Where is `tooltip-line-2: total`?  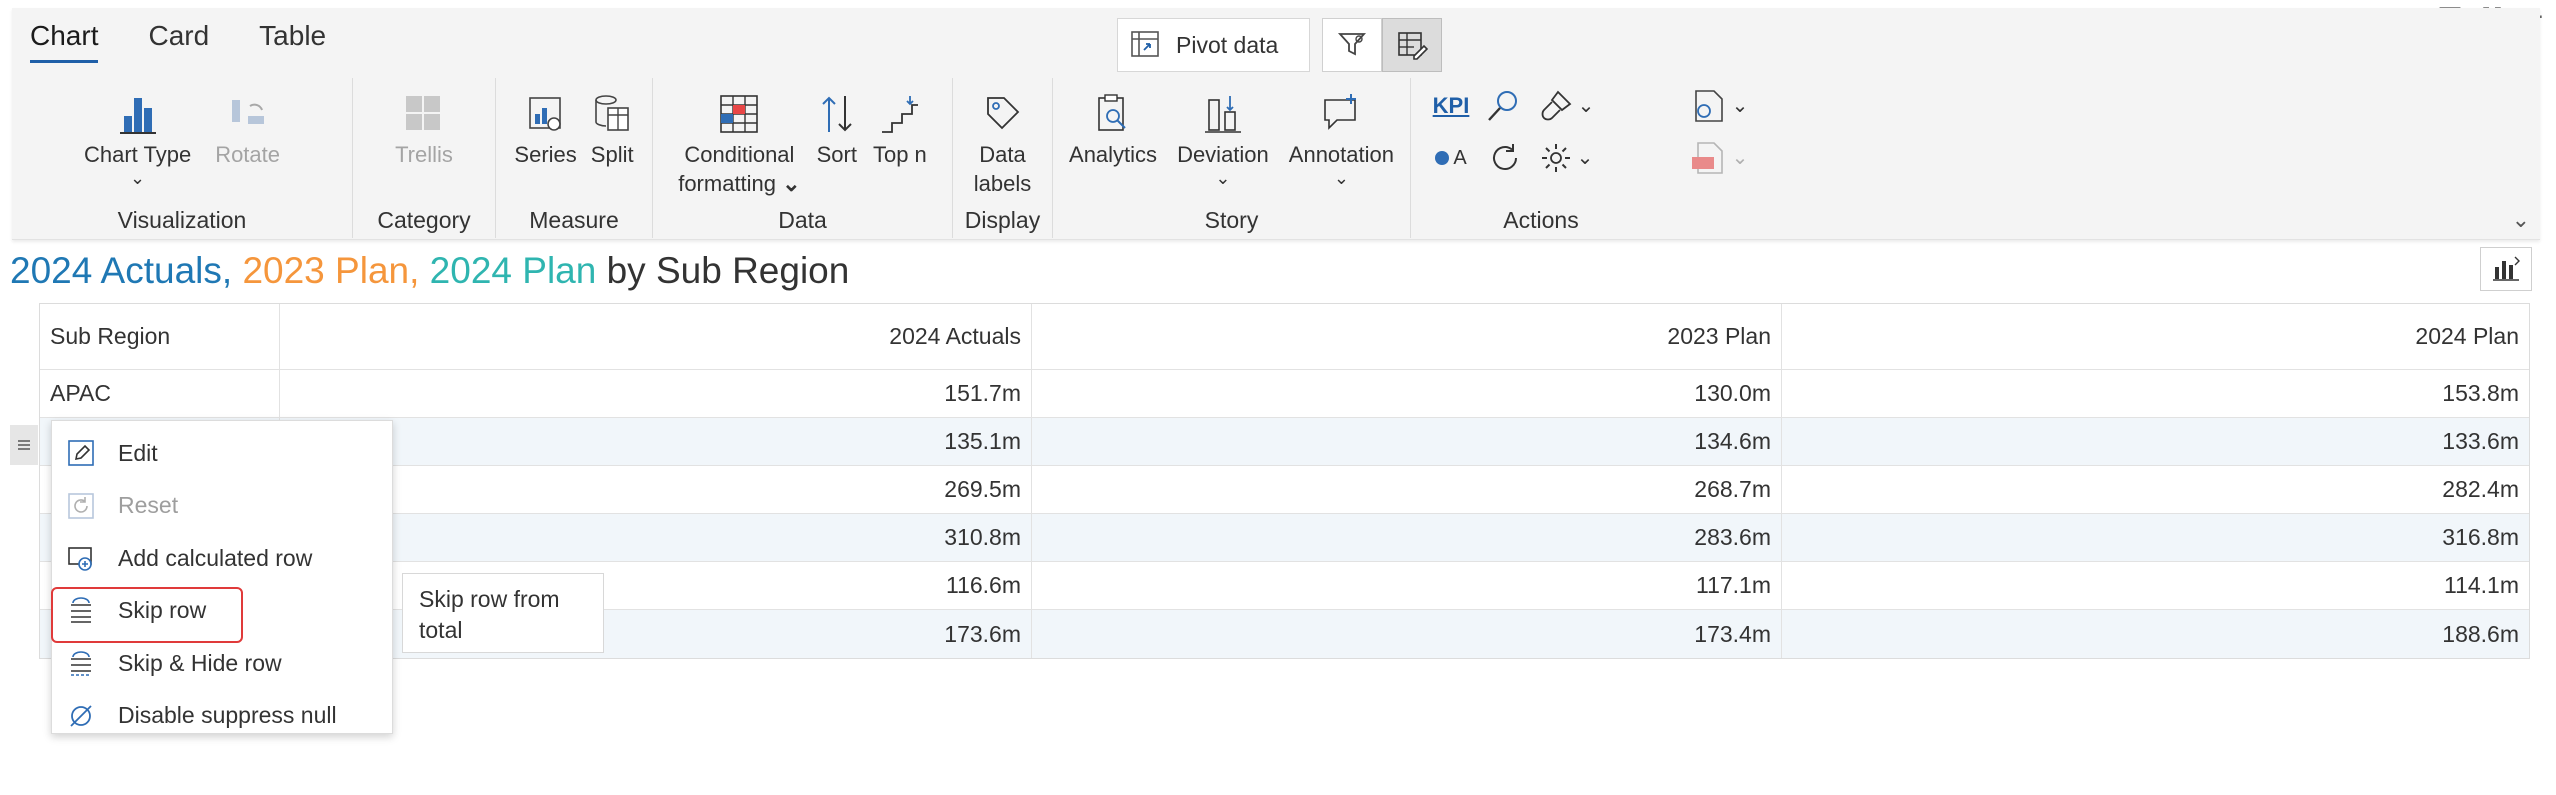
tooltip-line-2: total is located at coordinates (441, 630).